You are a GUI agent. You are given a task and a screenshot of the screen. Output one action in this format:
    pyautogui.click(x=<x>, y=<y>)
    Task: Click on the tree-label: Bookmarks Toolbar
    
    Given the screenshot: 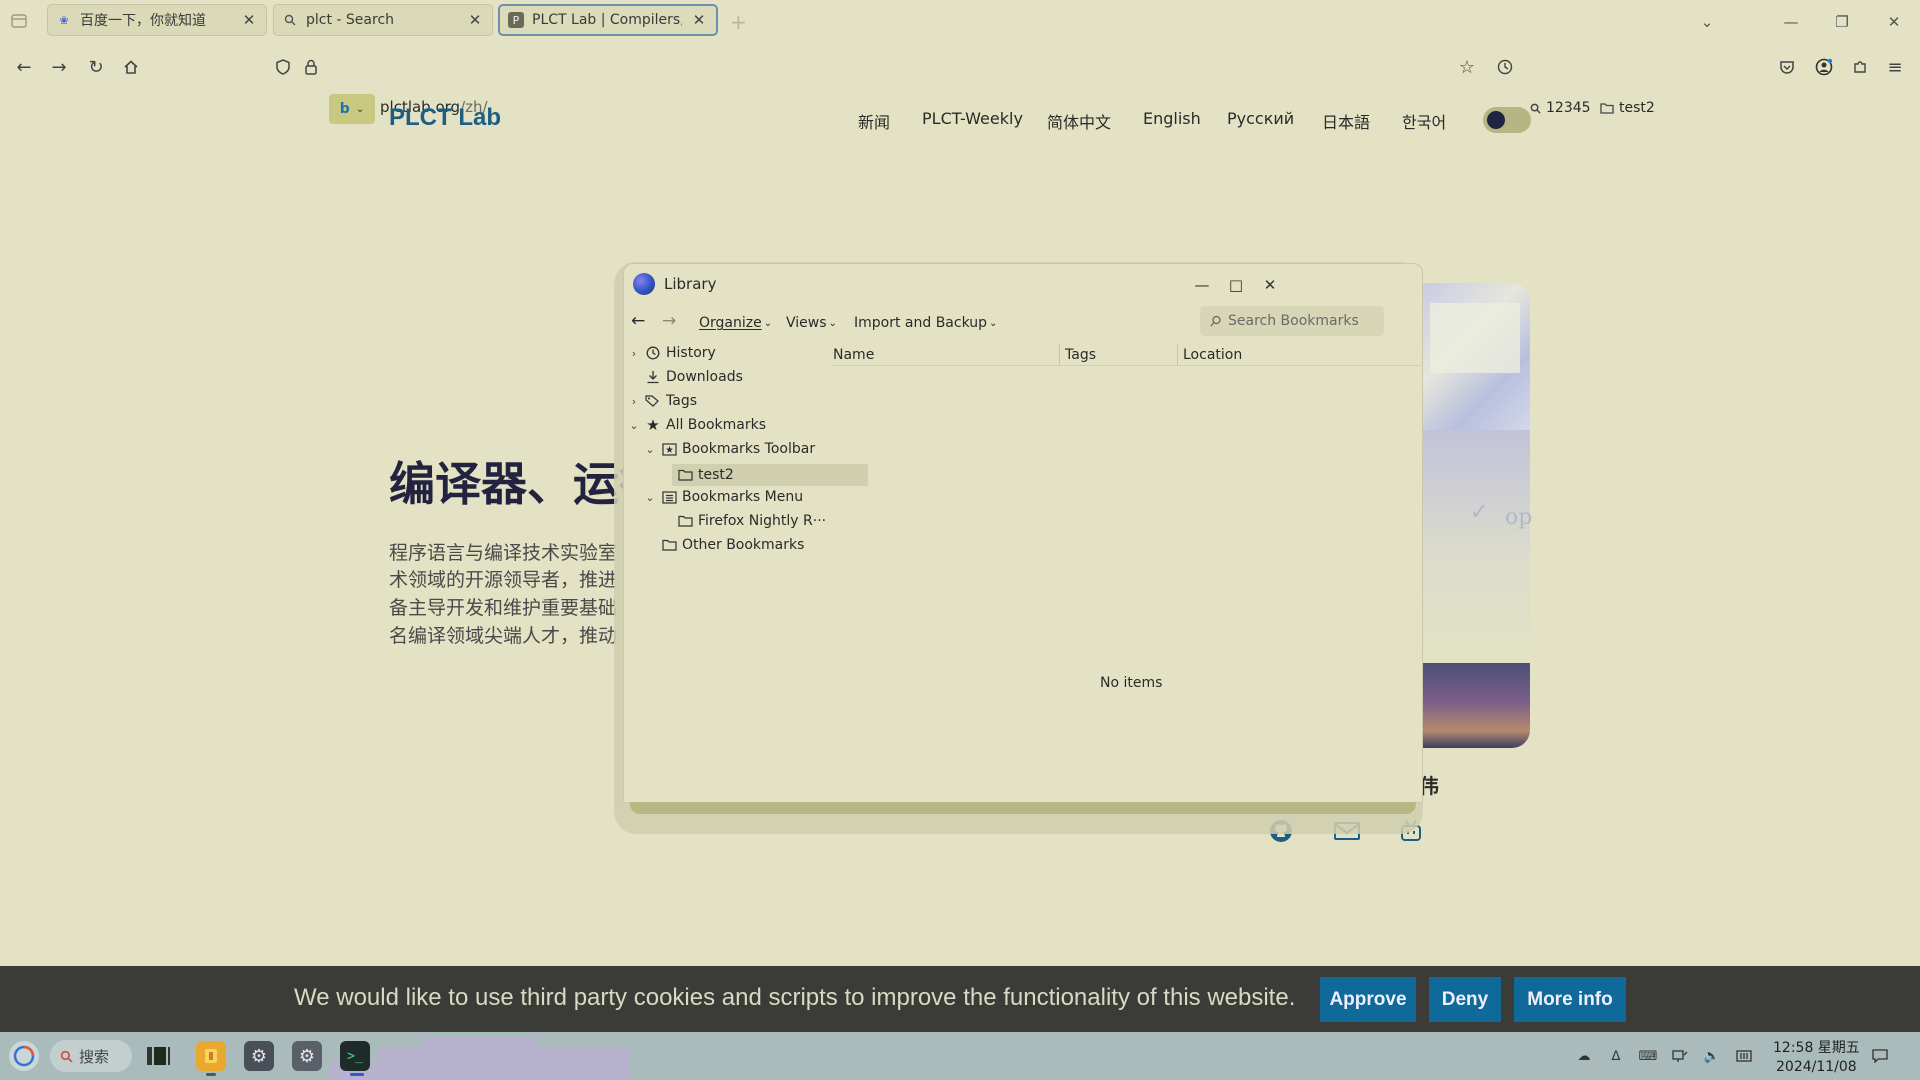 What is the action you would take?
    pyautogui.click(x=749, y=449)
    